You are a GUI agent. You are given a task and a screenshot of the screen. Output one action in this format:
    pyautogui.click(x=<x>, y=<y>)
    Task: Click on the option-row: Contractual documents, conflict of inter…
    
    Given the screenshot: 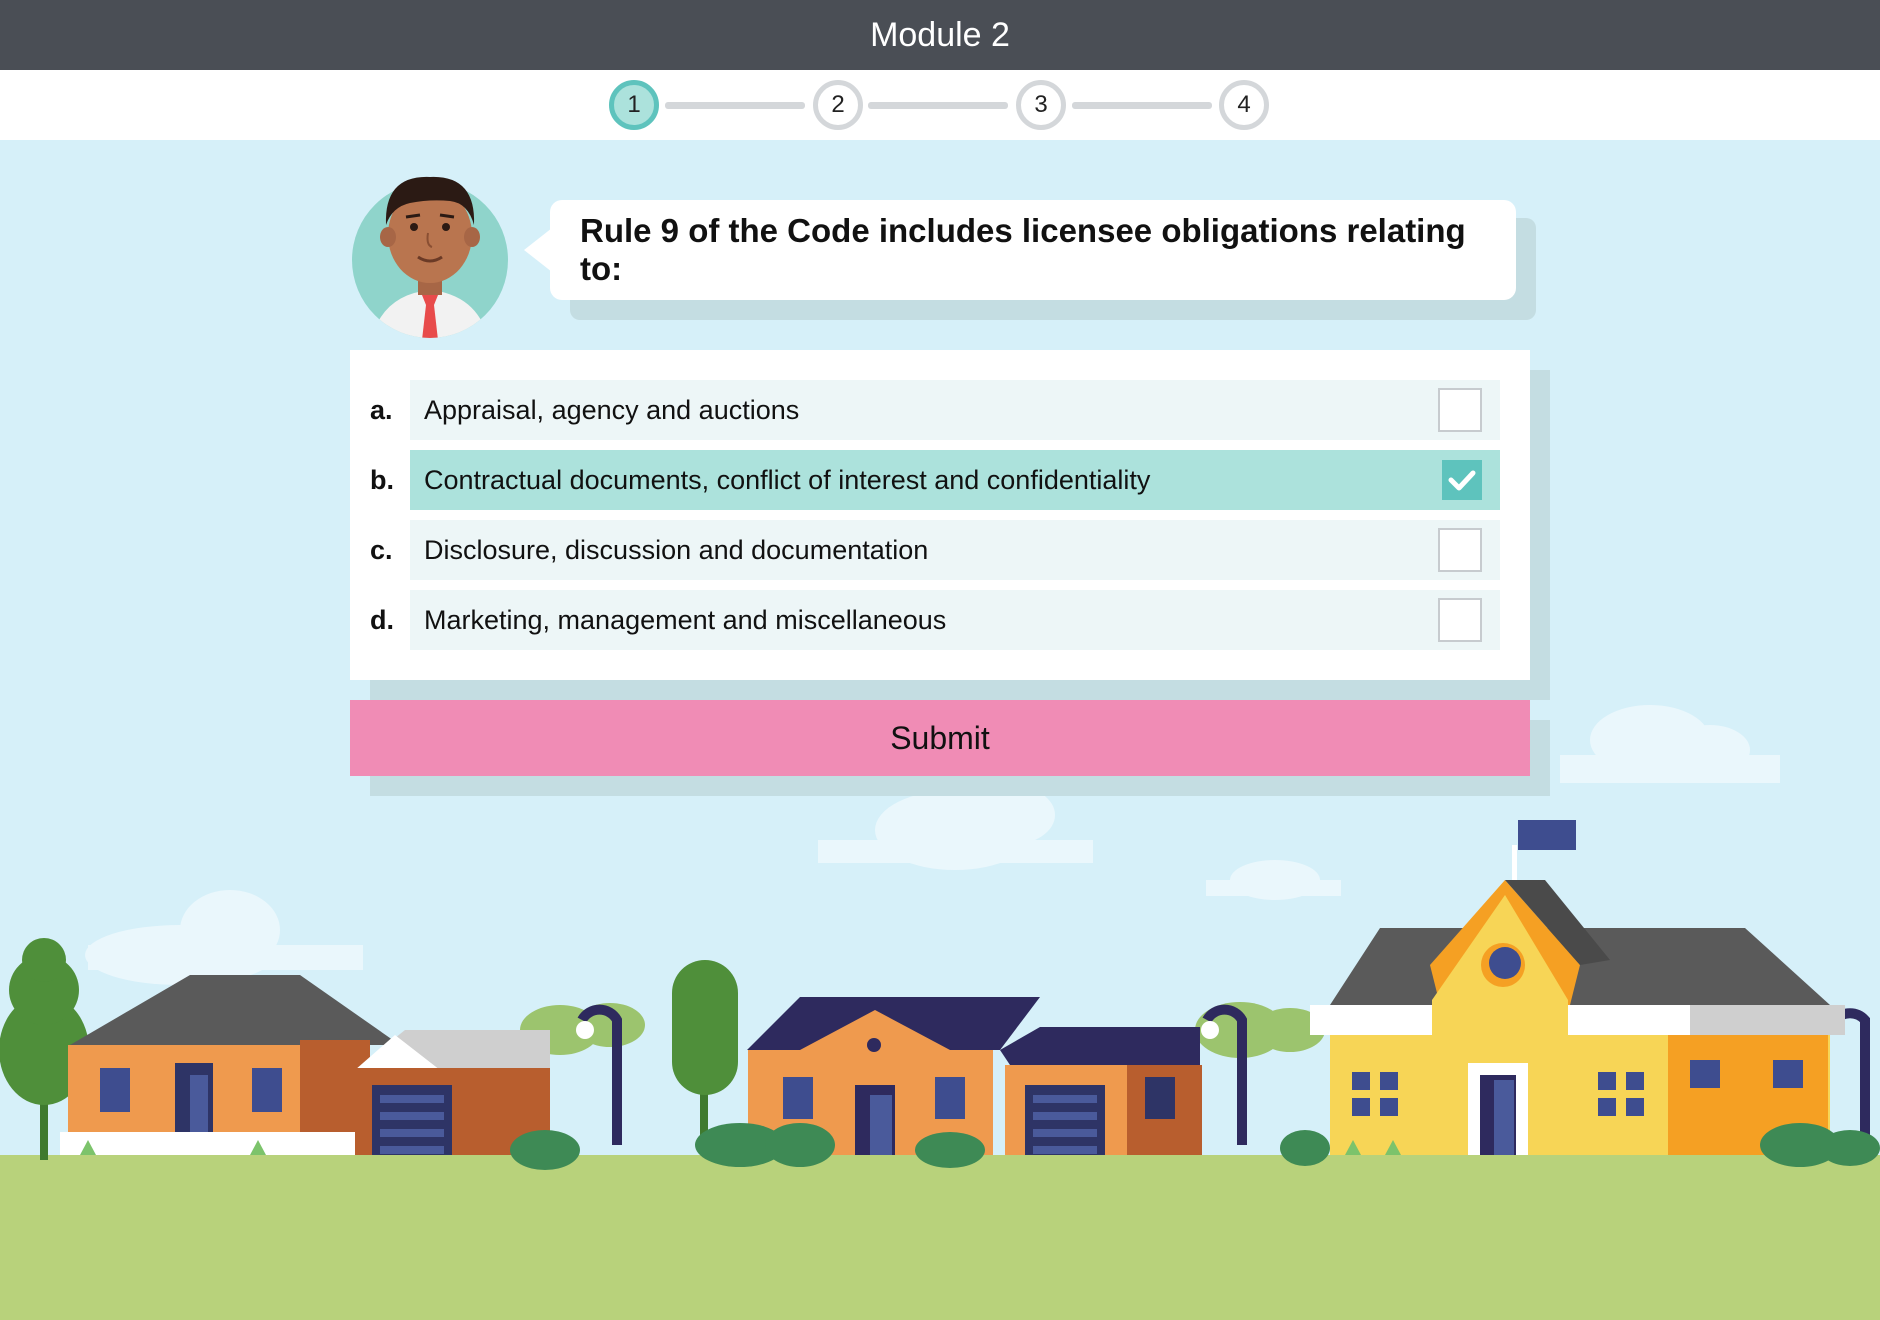 What is the action you would take?
    pyautogui.click(x=955, y=480)
    